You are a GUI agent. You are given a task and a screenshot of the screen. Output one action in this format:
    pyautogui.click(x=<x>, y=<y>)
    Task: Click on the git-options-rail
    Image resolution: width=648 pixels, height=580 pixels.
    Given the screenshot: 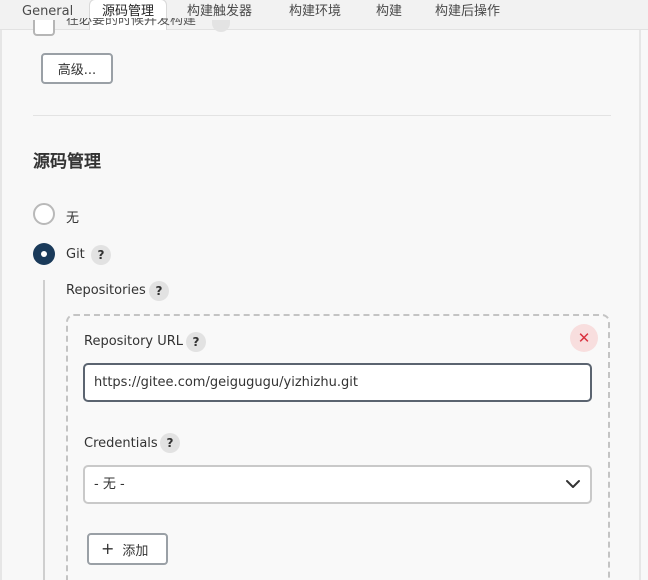 What is the action you would take?
    pyautogui.click(x=44, y=430)
    